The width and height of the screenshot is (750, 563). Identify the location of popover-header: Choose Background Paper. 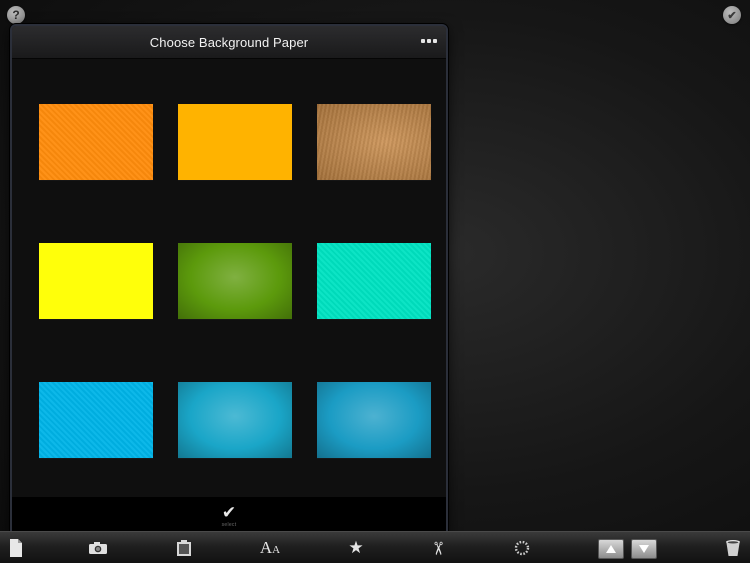
(229, 42).